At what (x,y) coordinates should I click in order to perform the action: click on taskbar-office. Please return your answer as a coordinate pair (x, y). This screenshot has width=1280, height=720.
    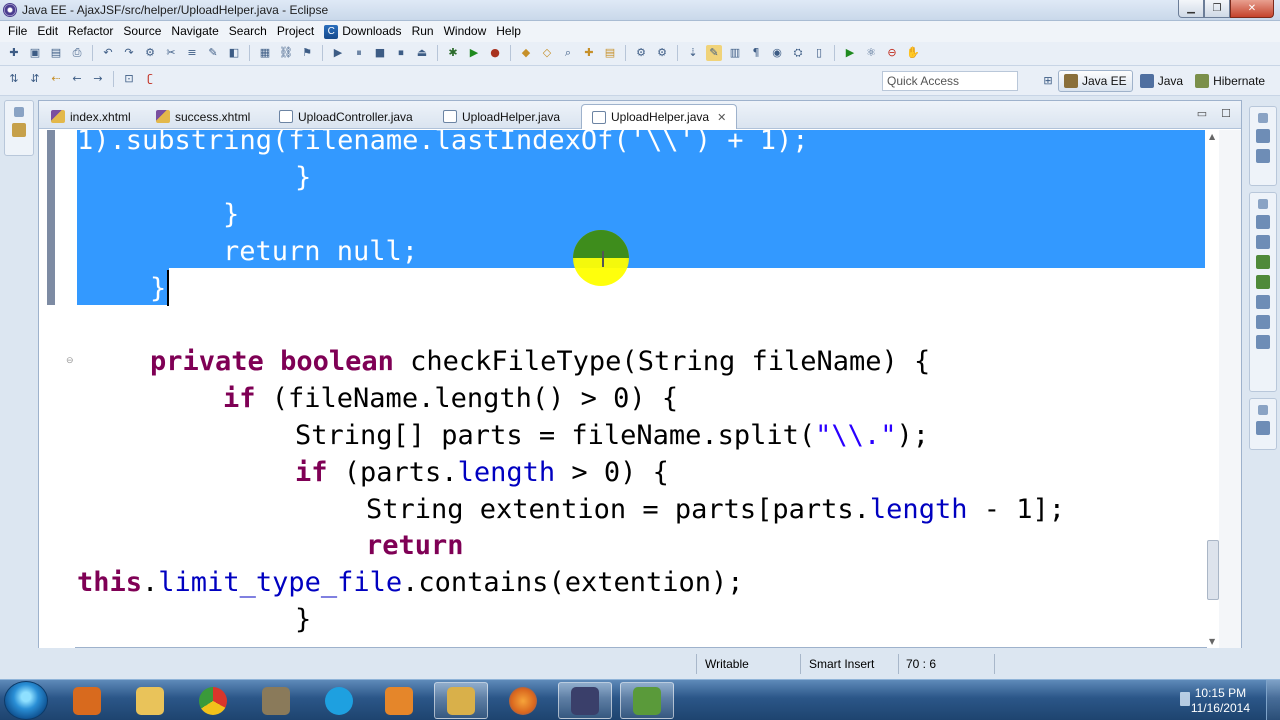
    Looking at the image, I should click on (399, 700).